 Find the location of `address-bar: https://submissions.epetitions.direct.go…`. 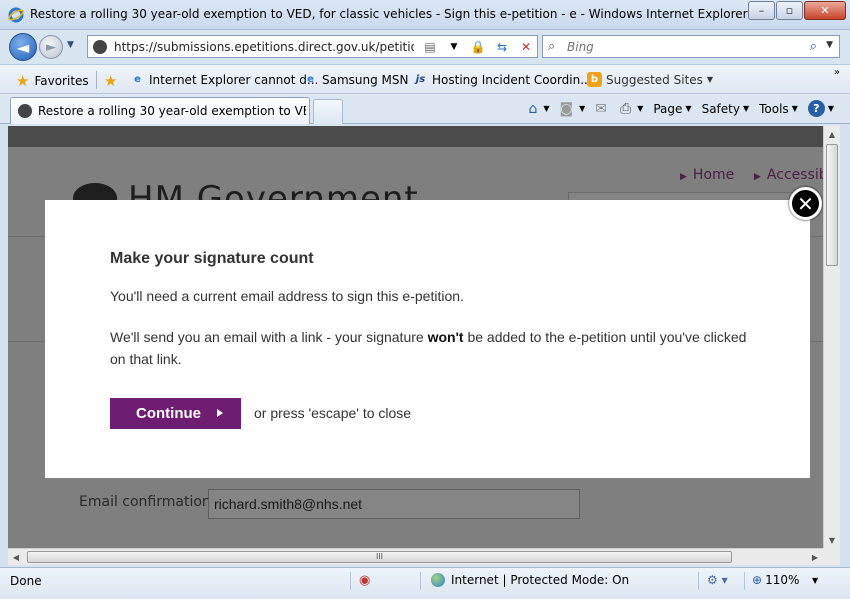

address-bar: https://submissions.epetitions.direct.go… is located at coordinates (312, 46).